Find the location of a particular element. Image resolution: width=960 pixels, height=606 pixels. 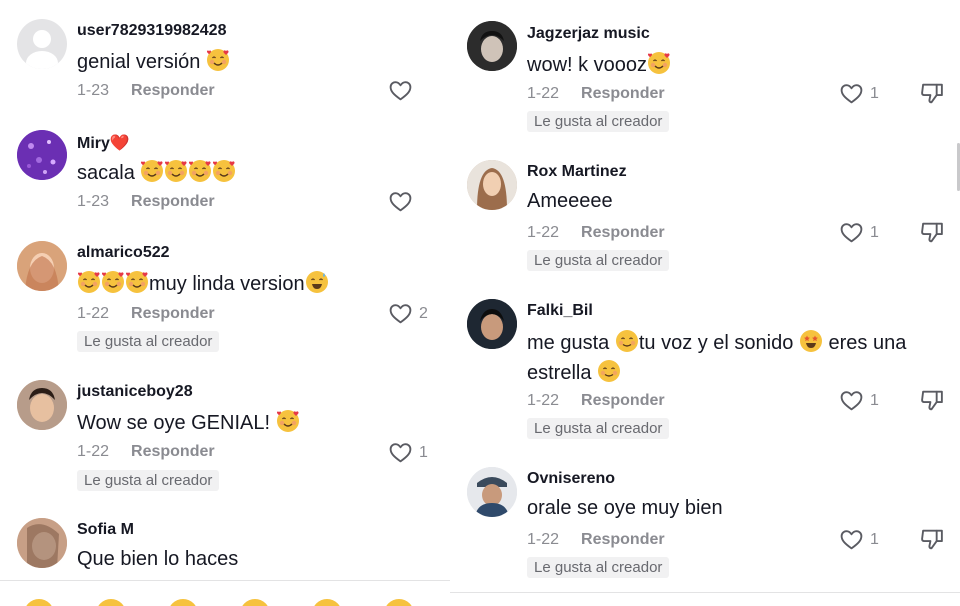

star-struck-emoji is located at coordinates (811, 341).